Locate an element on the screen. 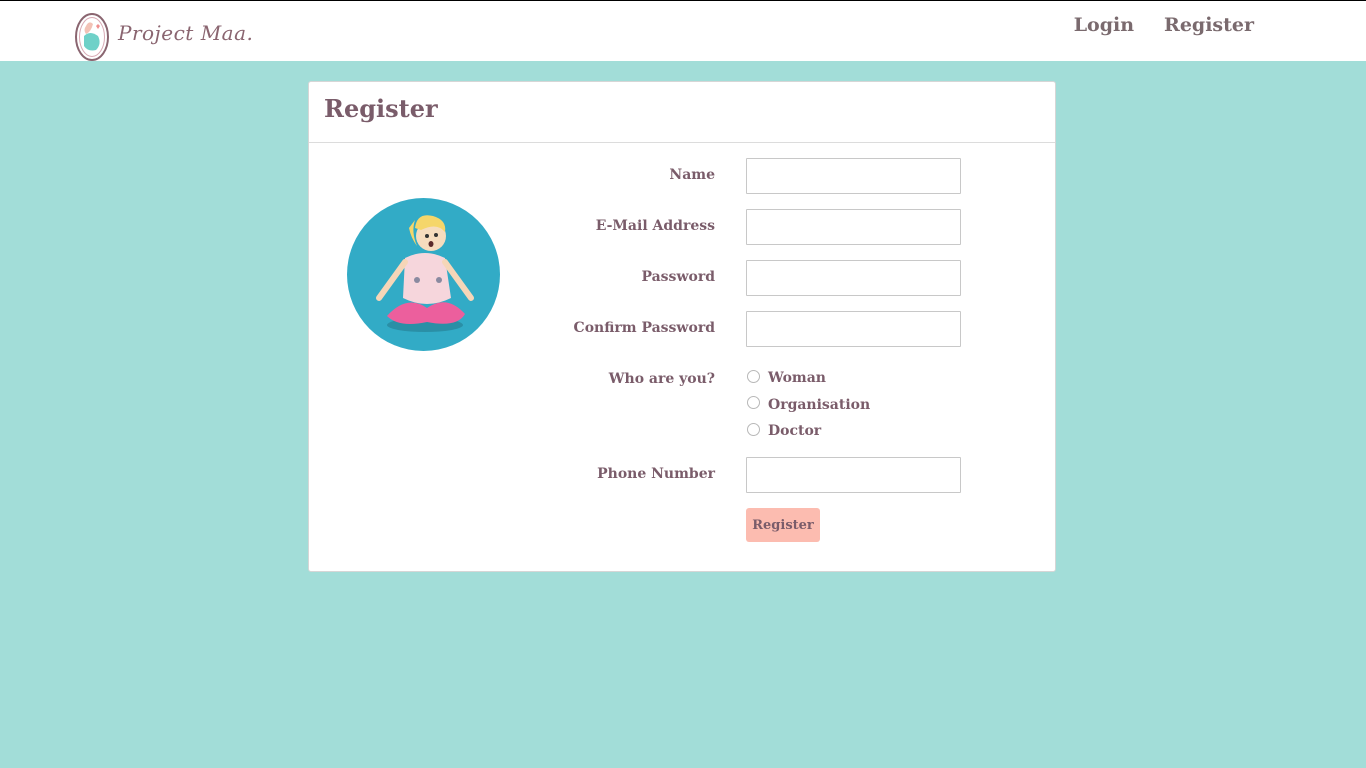  email-input is located at coordinates (853, 227).